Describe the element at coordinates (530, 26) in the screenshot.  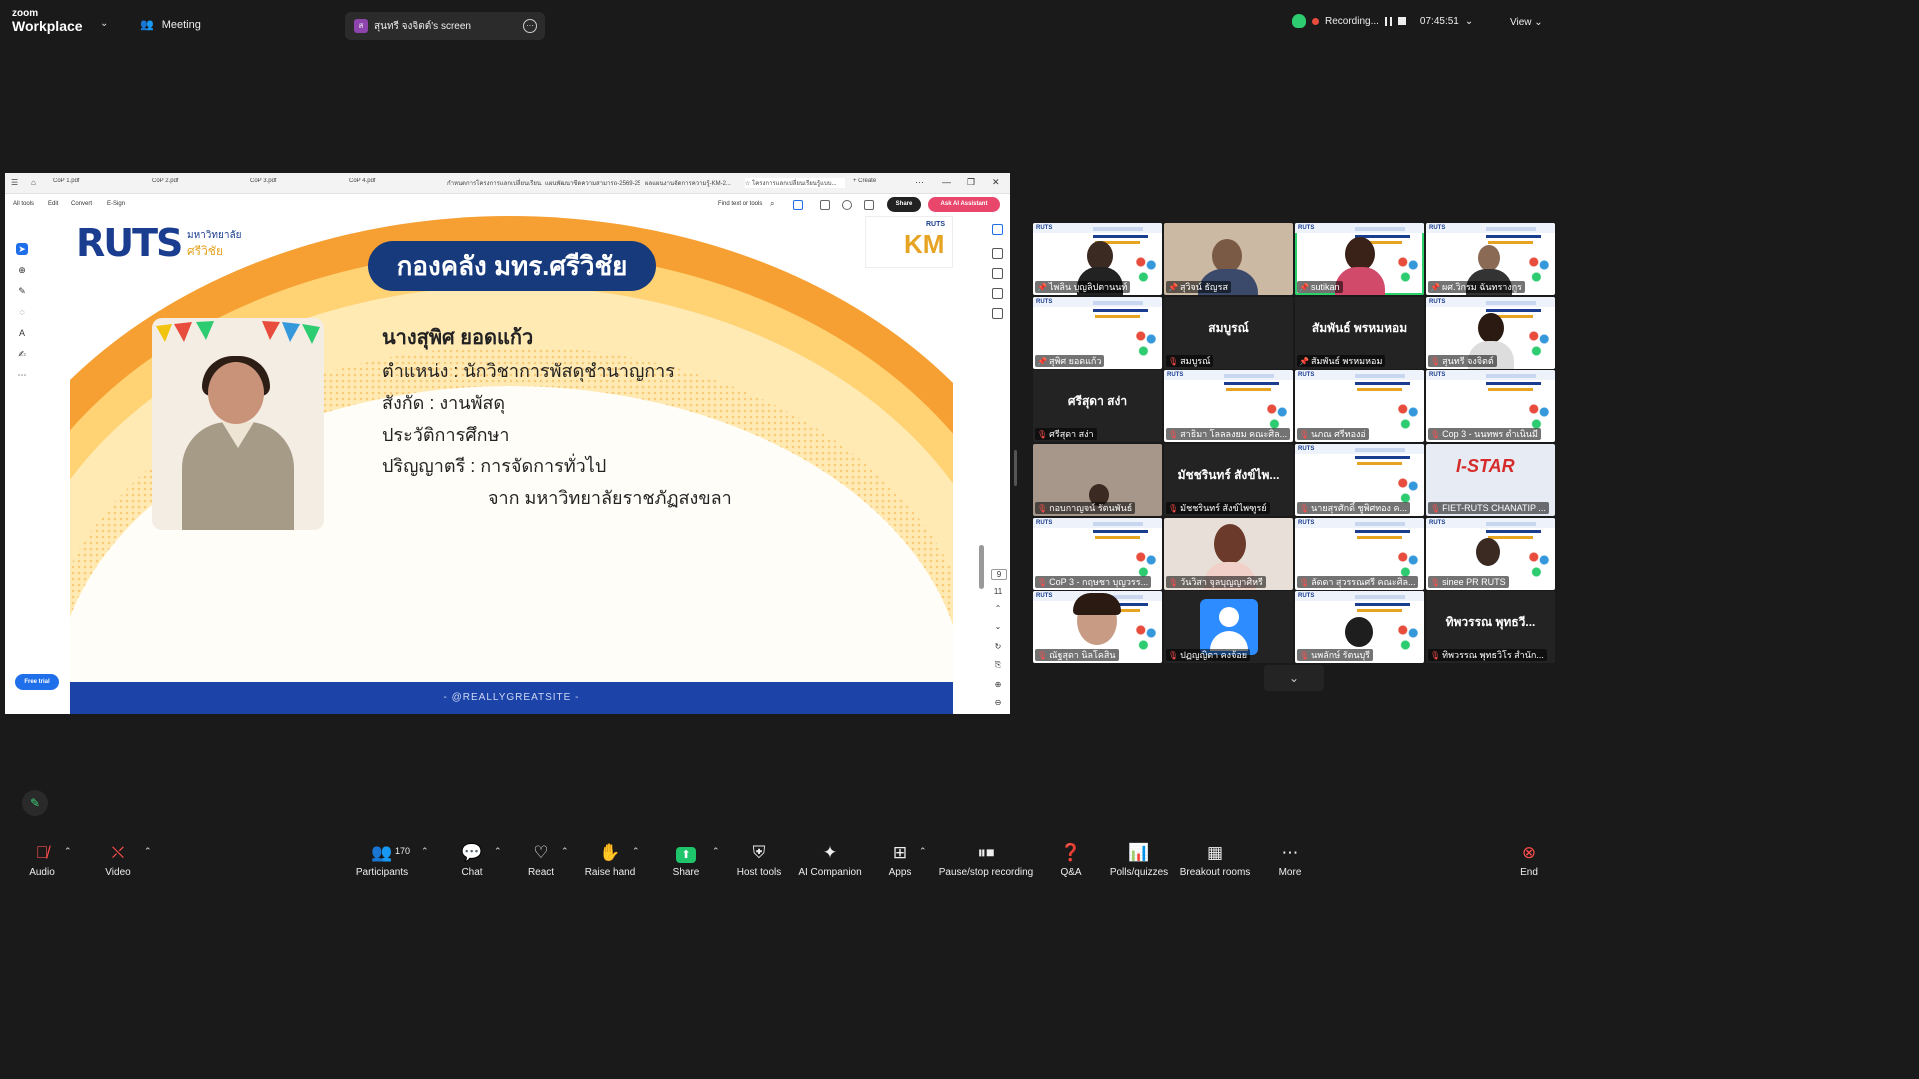
I see `more-options-icon: ···` at that location.